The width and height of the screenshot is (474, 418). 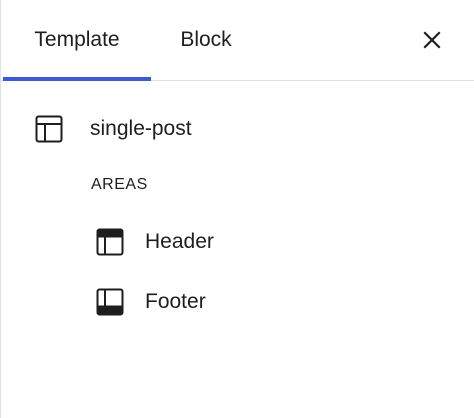 I want to click on header-icon, so click(x=110, y=242).